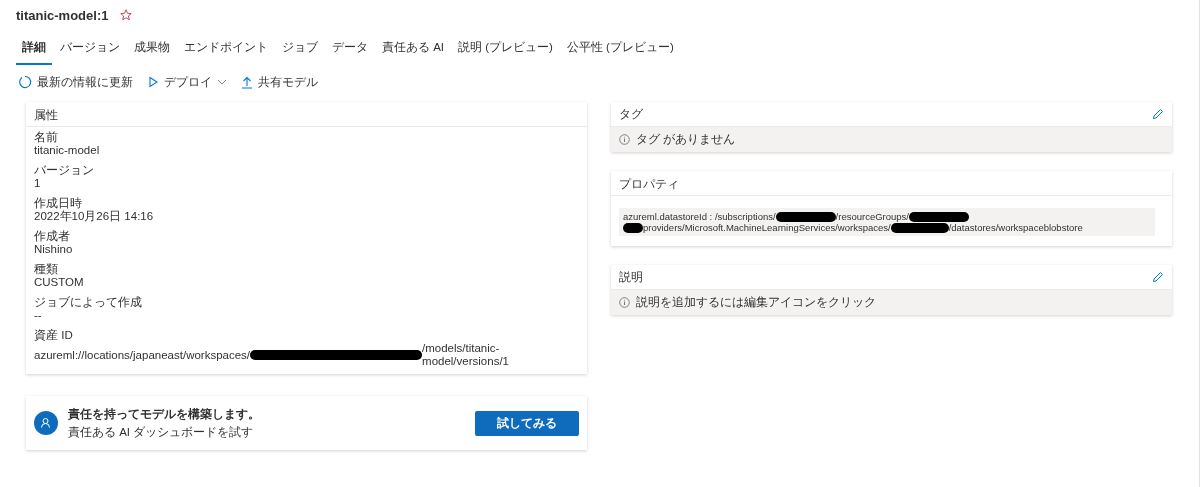 This screenshot has height=487, width=1200. I want to click on toolbar-button: 共有モデル, so click(279, 82).